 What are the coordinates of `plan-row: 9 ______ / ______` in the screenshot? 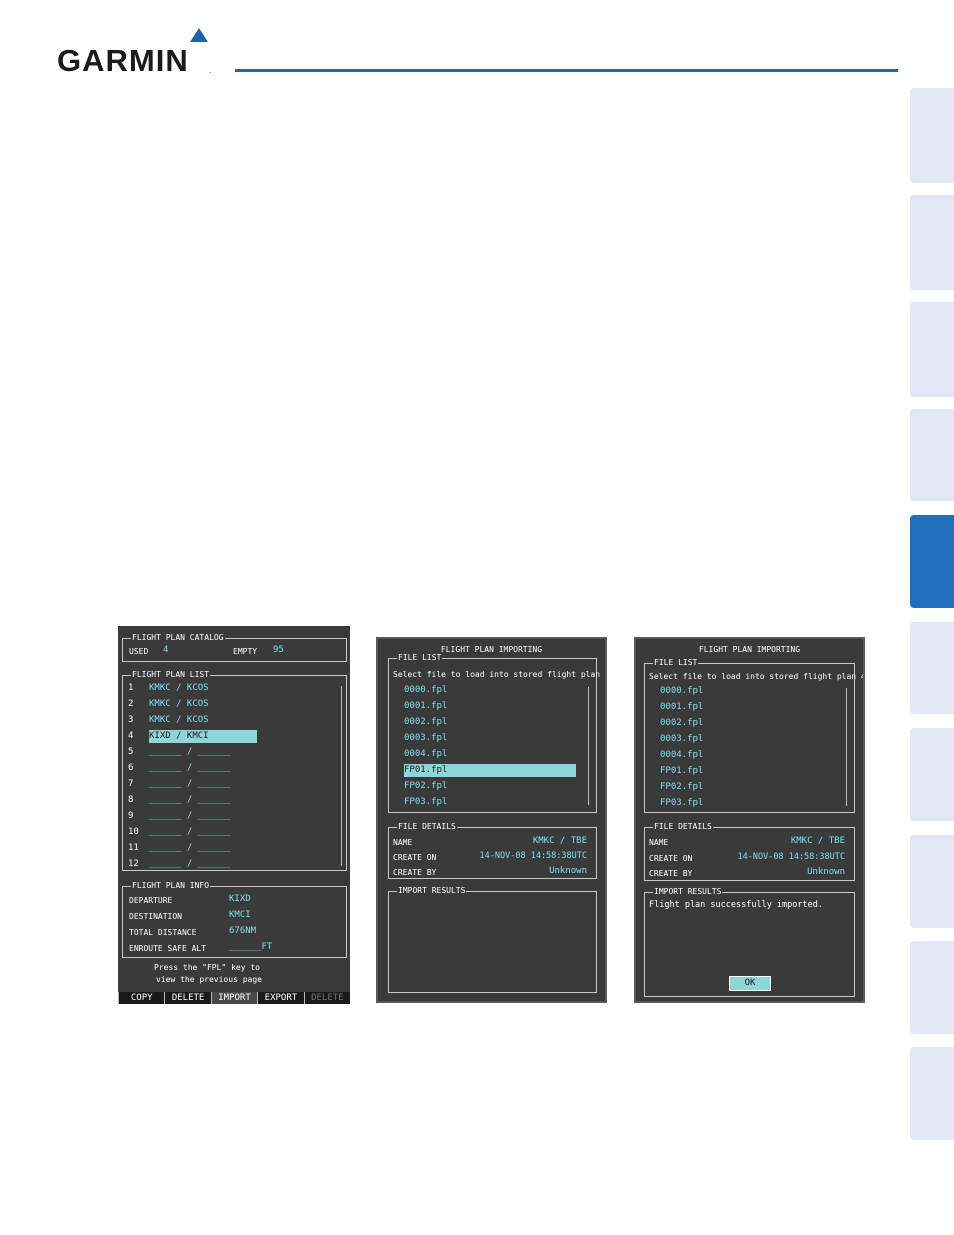 It's located at (225, 816).